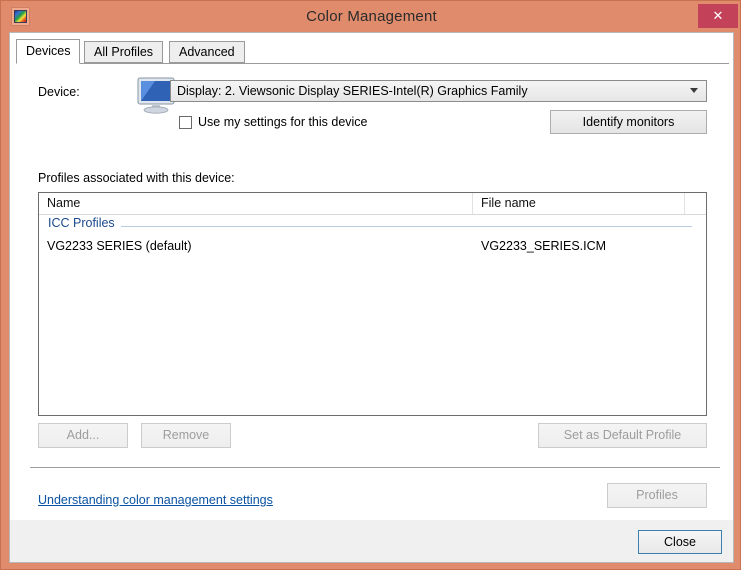 Image resolution: width=741 pixels, height=570 pixels. I want to click on understanding-color-management-link: Understanding color management settings, so click(155, 500).